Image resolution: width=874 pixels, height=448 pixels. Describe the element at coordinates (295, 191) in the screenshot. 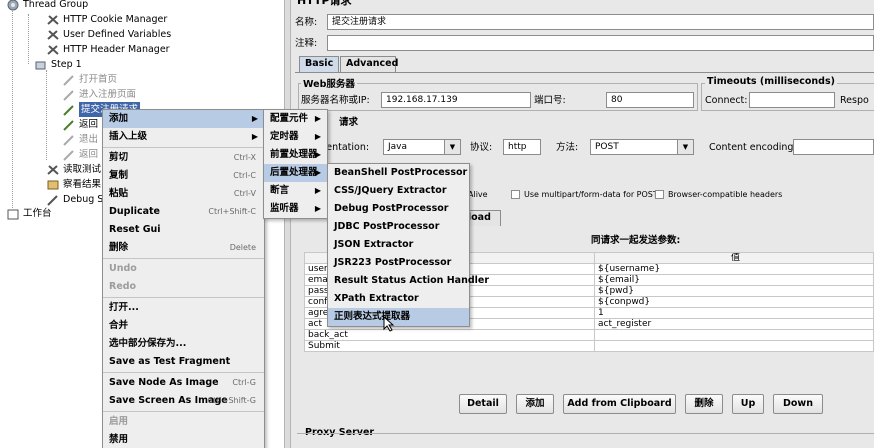

I see `add-submenu-item-4: 断言 ▶` at that location.